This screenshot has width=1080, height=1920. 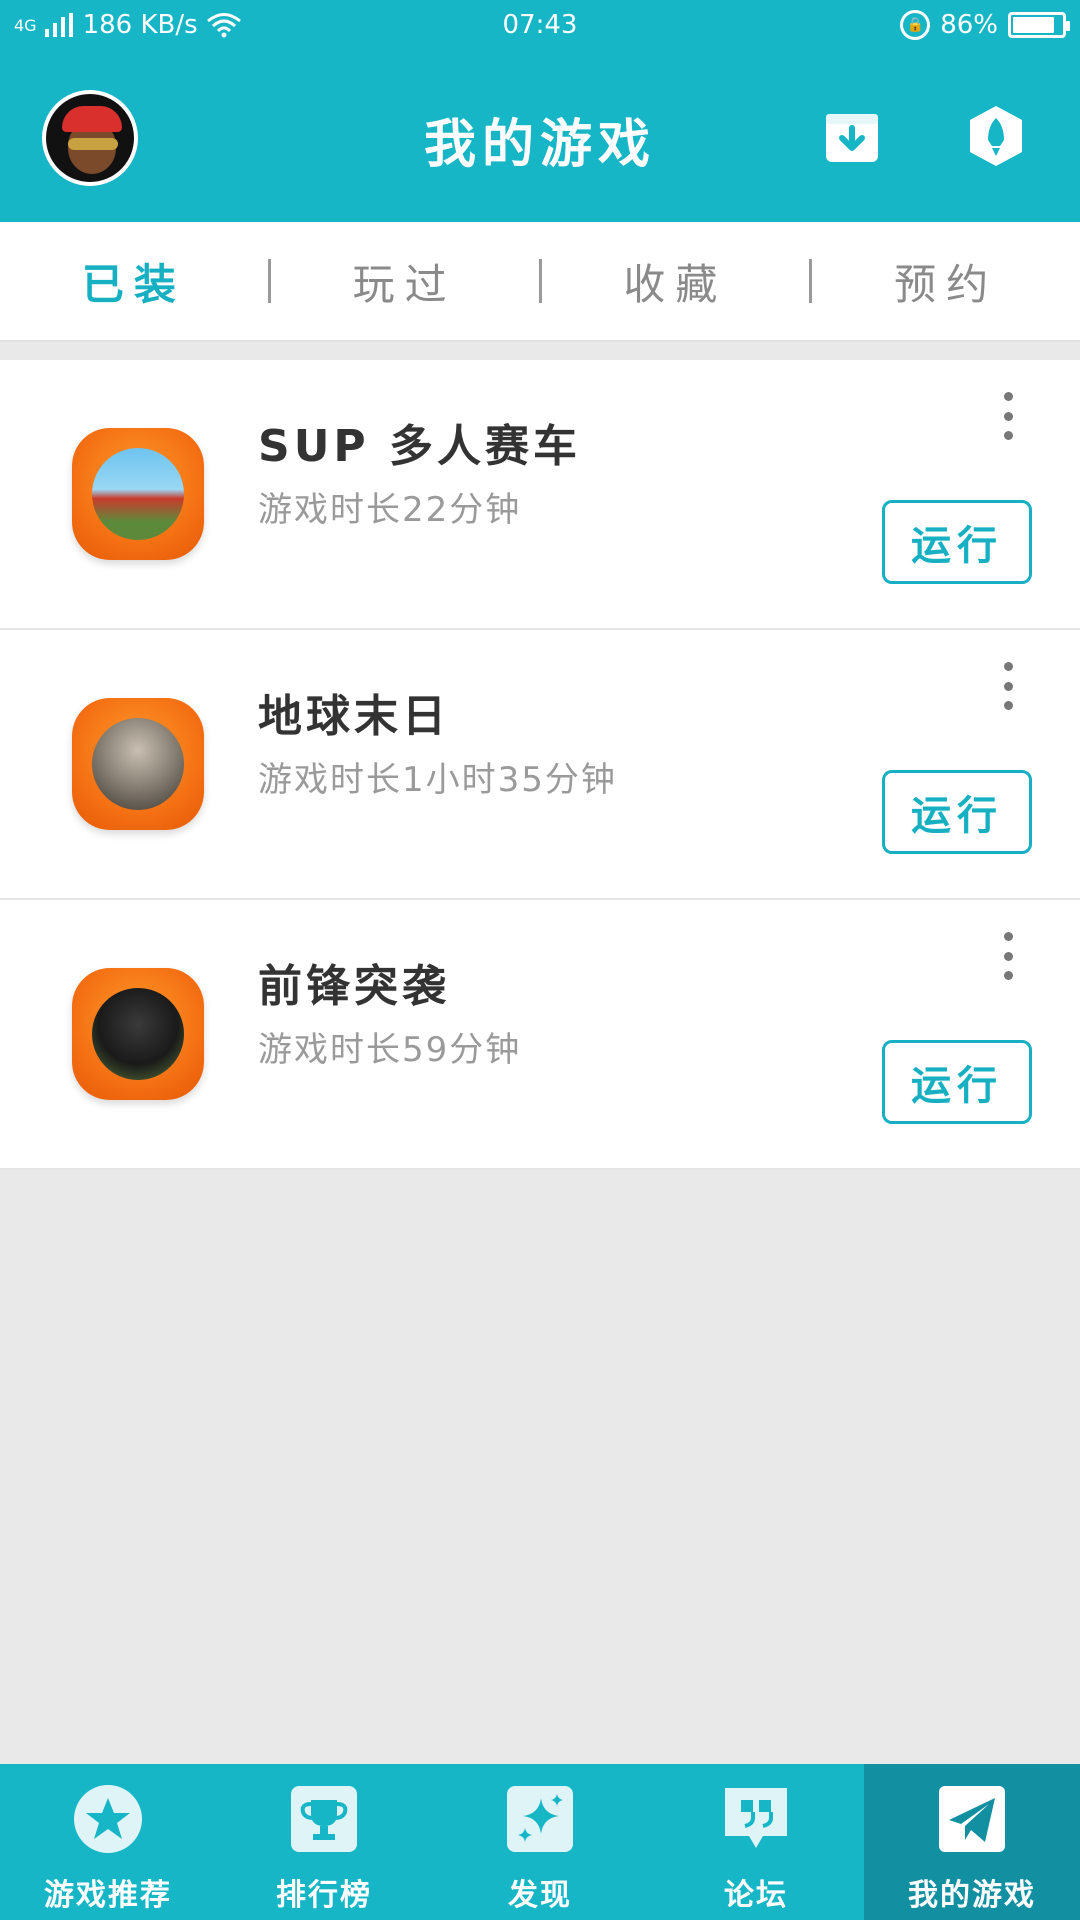 I want to click on nav-ranking: 排行榜, so click(x=324, y=1842).